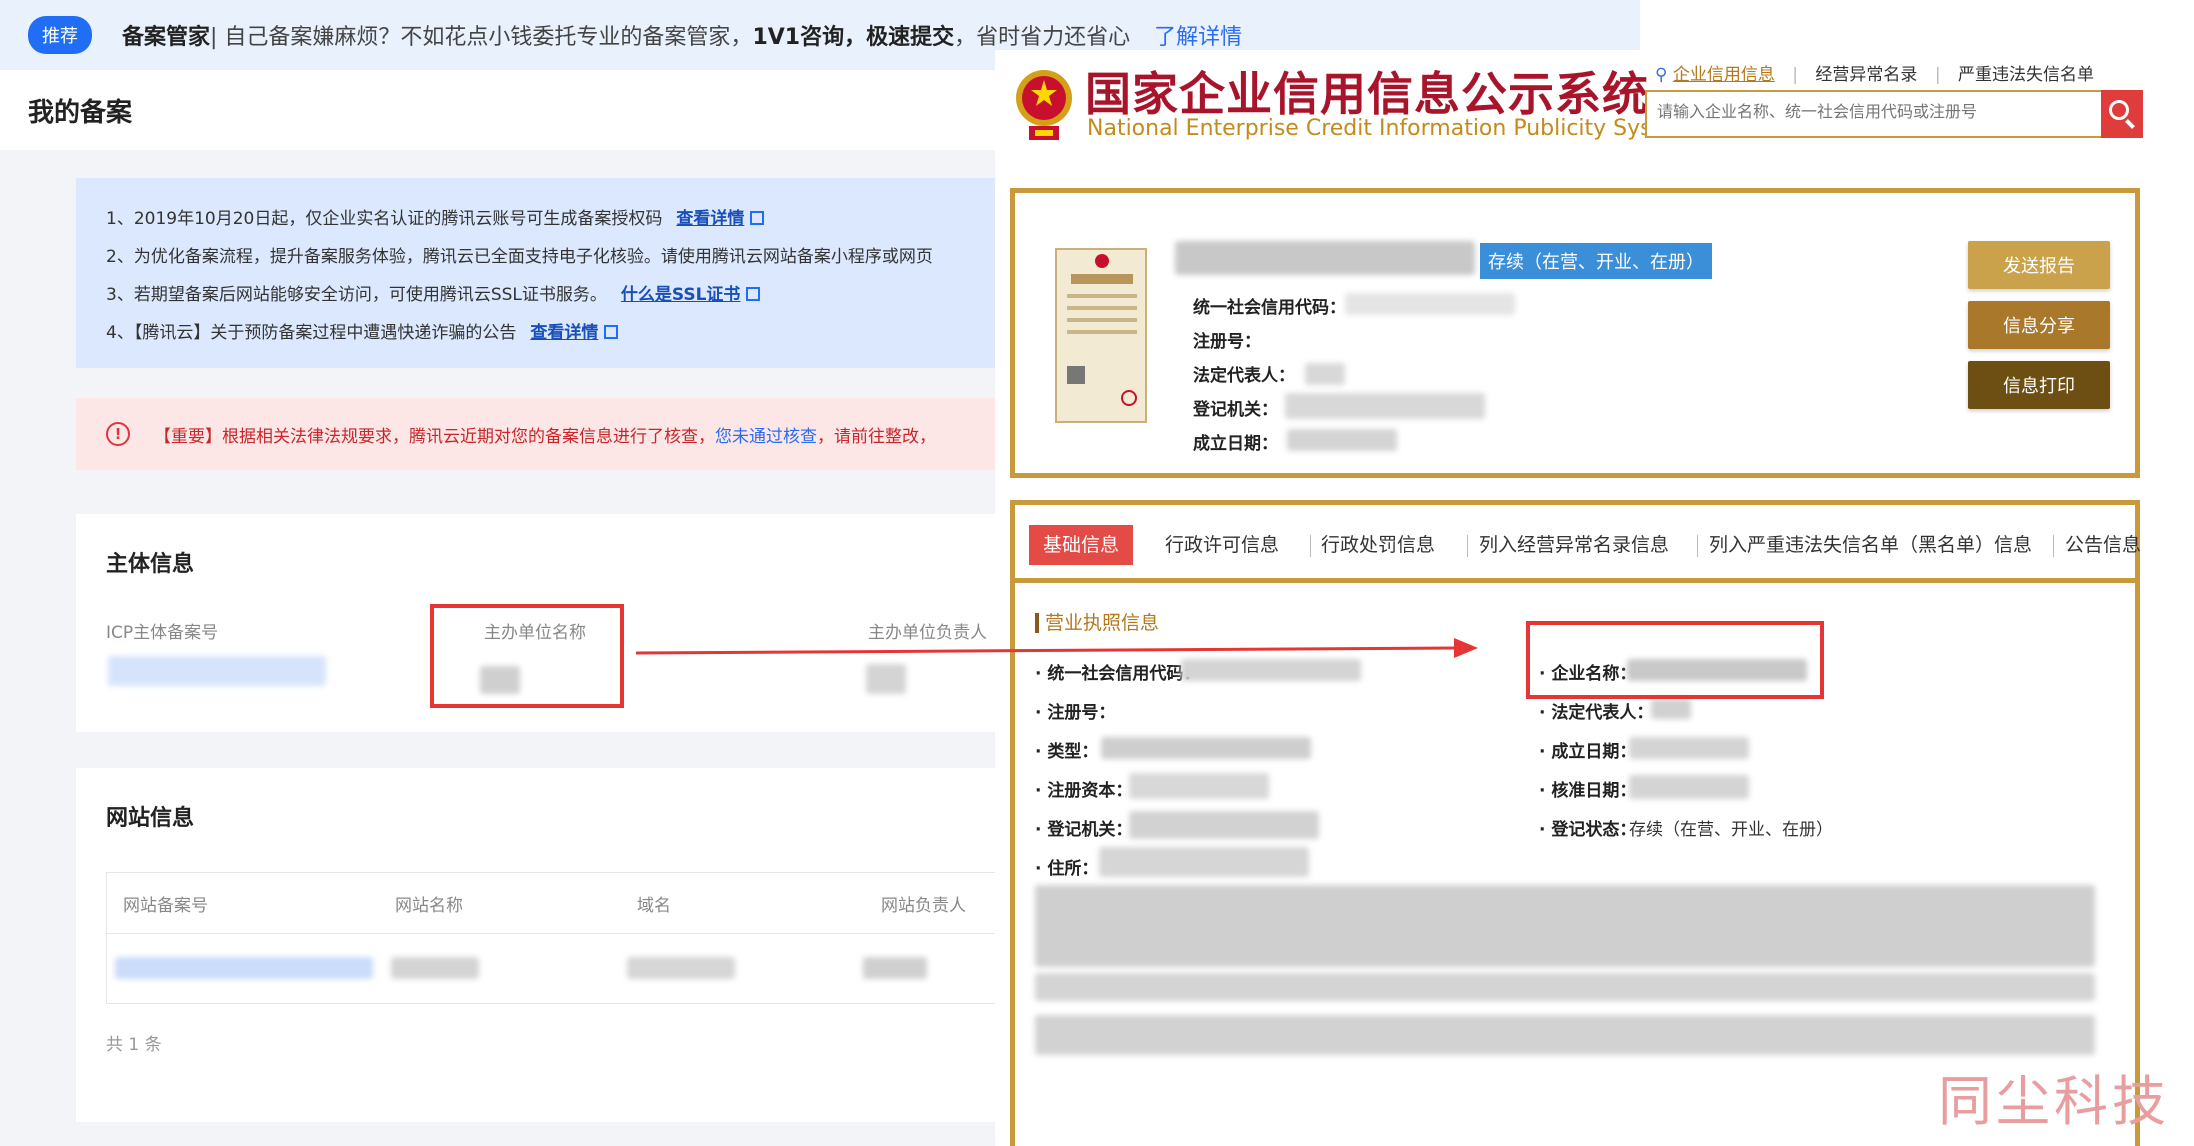 The height and width of the screenshot is (1146, 2194). I want to click on watermark: 同尘科技, so click(2054, 1101).